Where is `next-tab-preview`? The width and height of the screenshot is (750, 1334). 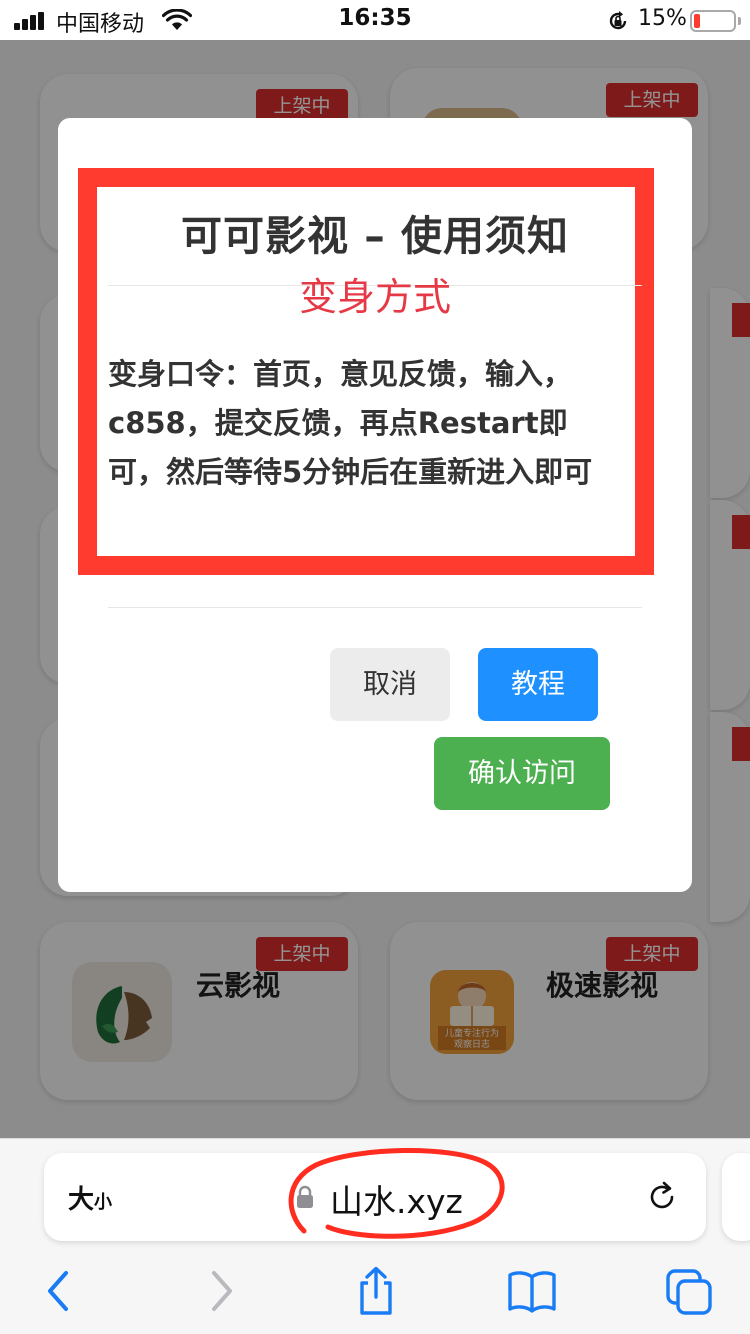 next-tab-preview is located at coordinates (736, 1197).